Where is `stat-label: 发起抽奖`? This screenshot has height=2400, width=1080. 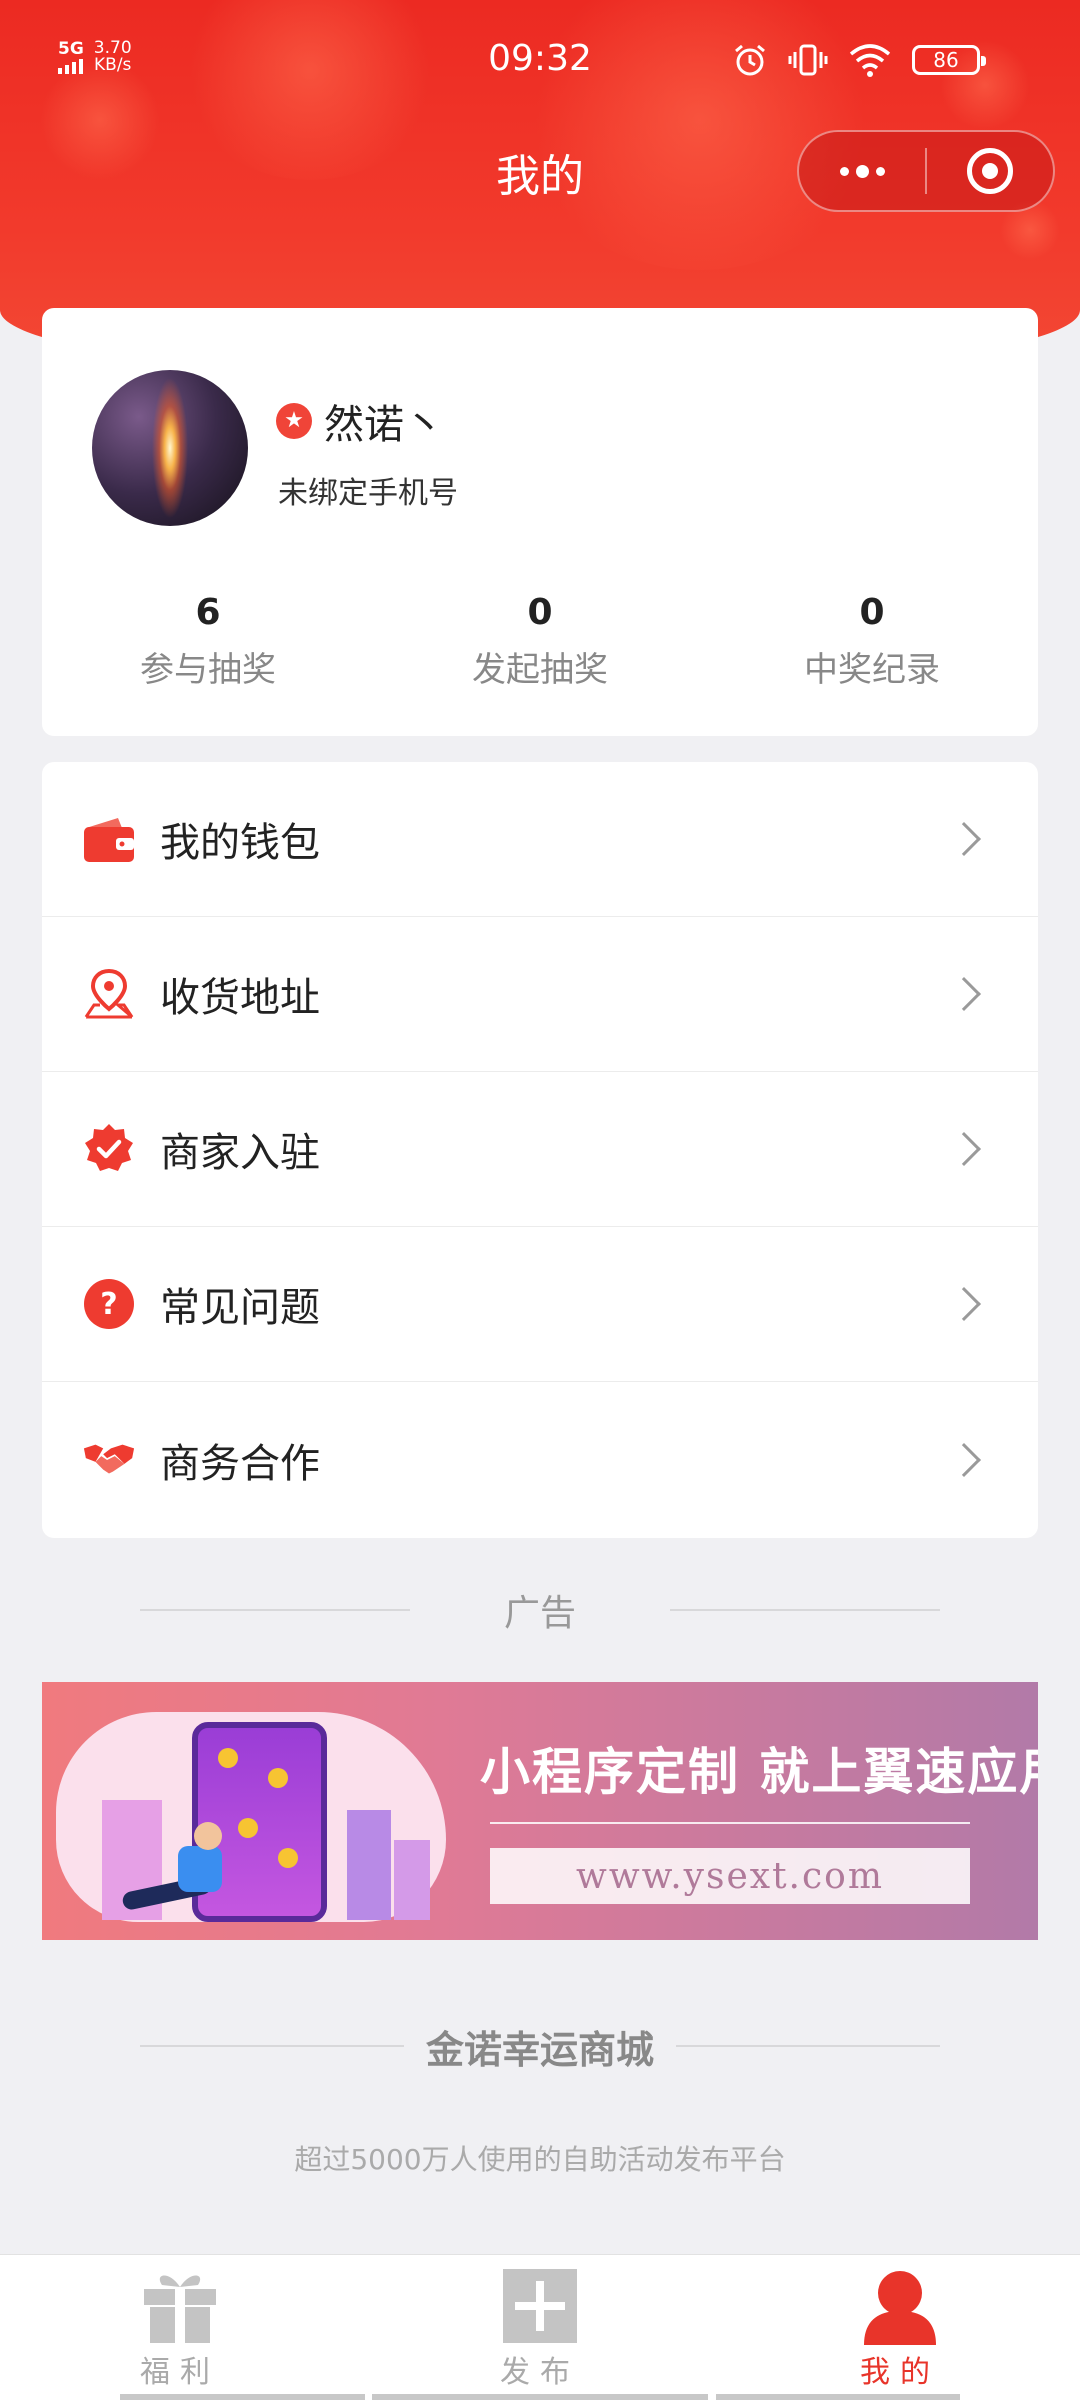
stat-label: 发起抽奖 is located at coordinates (540, 670).